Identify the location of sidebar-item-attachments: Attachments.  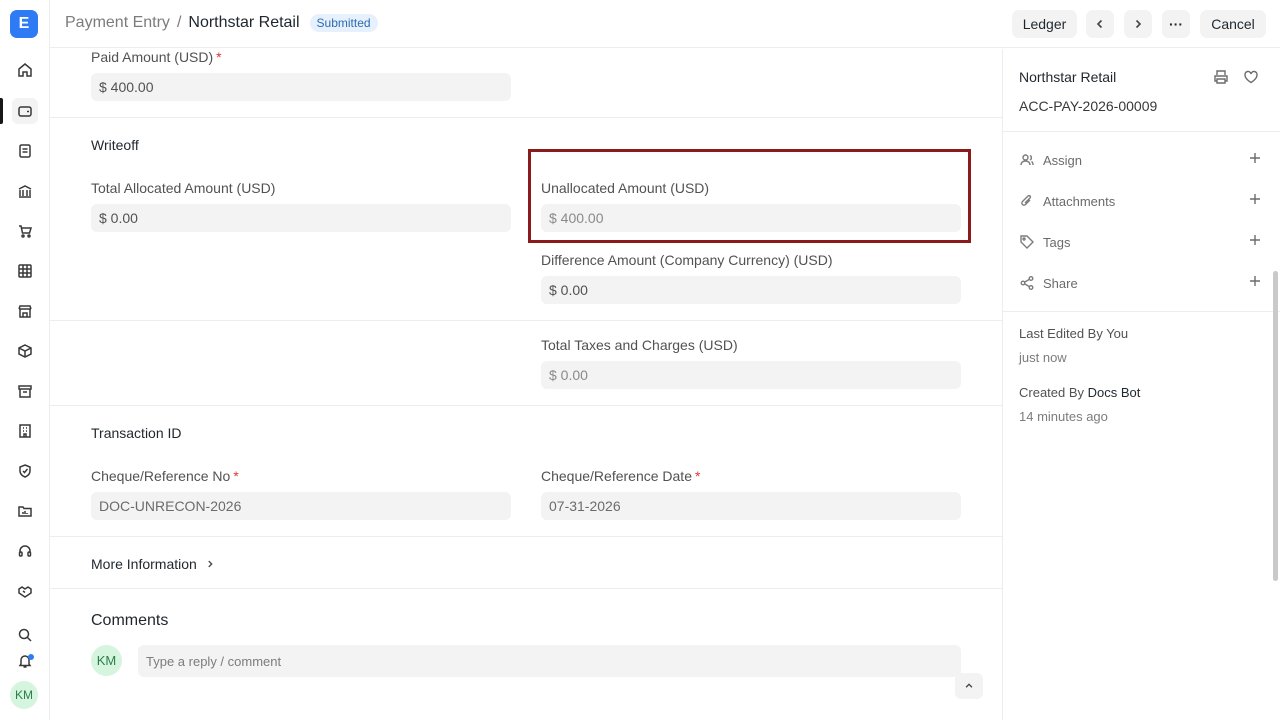
(1142, 201).